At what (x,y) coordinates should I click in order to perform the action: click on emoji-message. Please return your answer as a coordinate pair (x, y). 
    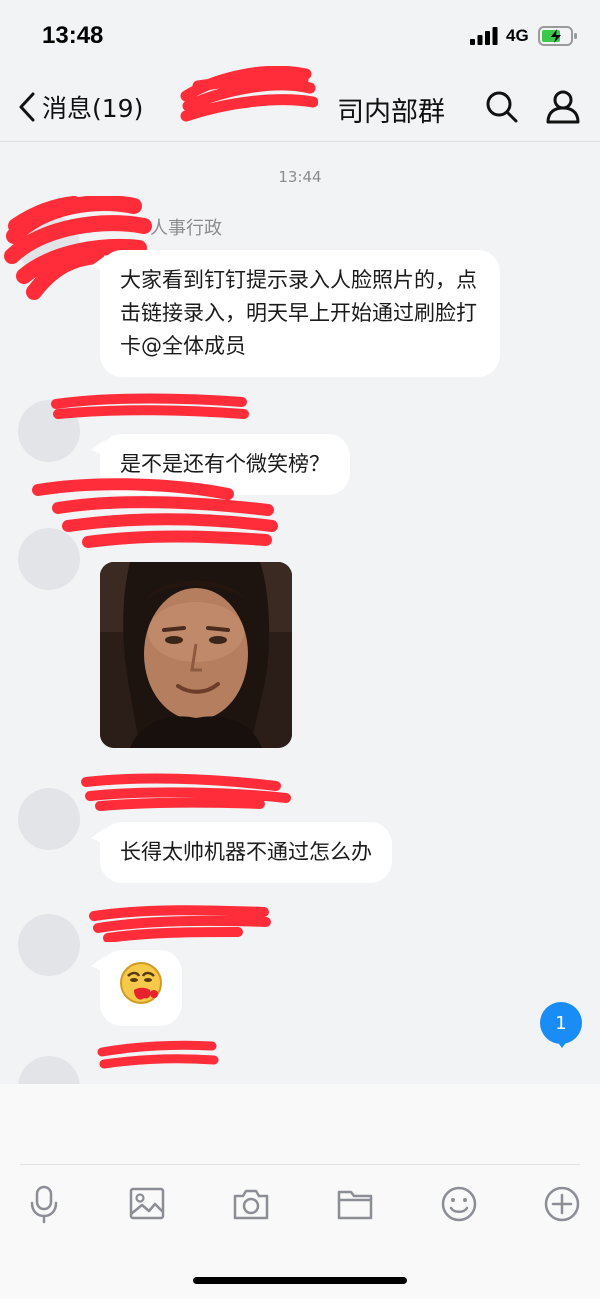
    Looking at the image, I should click on (136, 988).